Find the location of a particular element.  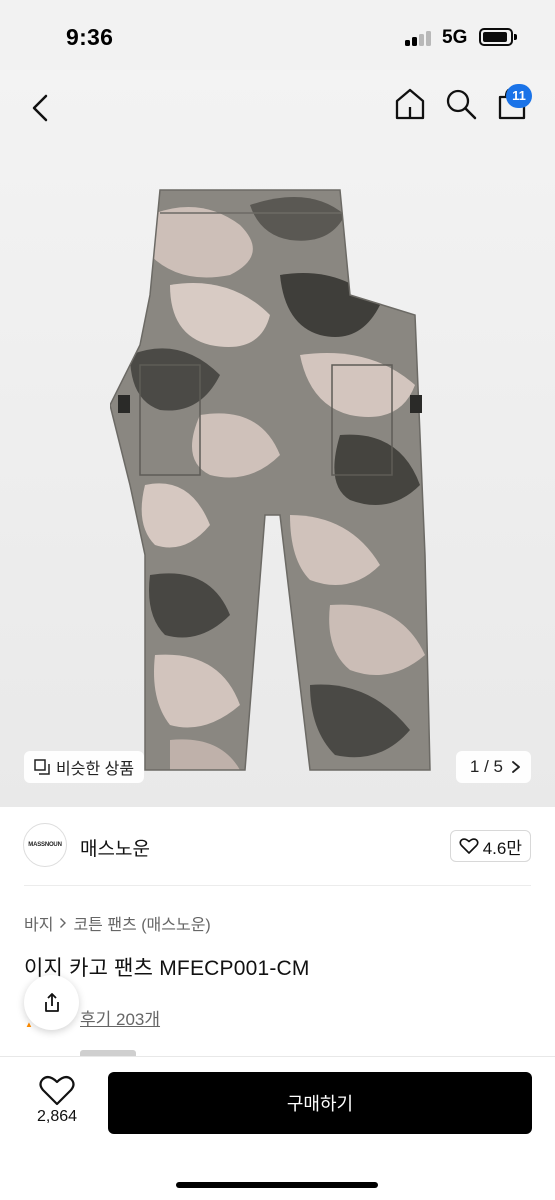

image-page-indicator: 1 / 5 is located at coordinates (493, 767).